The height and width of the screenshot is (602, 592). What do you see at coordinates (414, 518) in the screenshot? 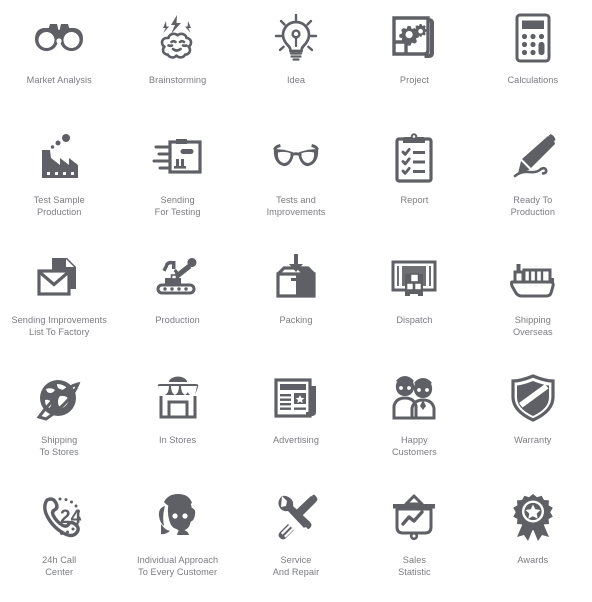
I see `presentation-chart-icon` at bounding box center [414, 518].